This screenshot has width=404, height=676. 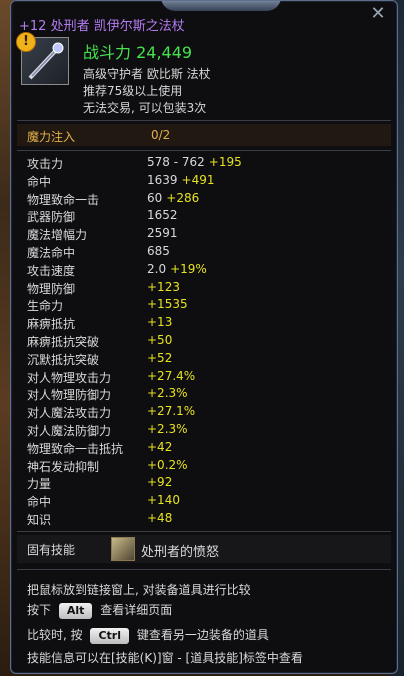 I want to click on stat-base-value: 1639, so click(x=162, y=179).